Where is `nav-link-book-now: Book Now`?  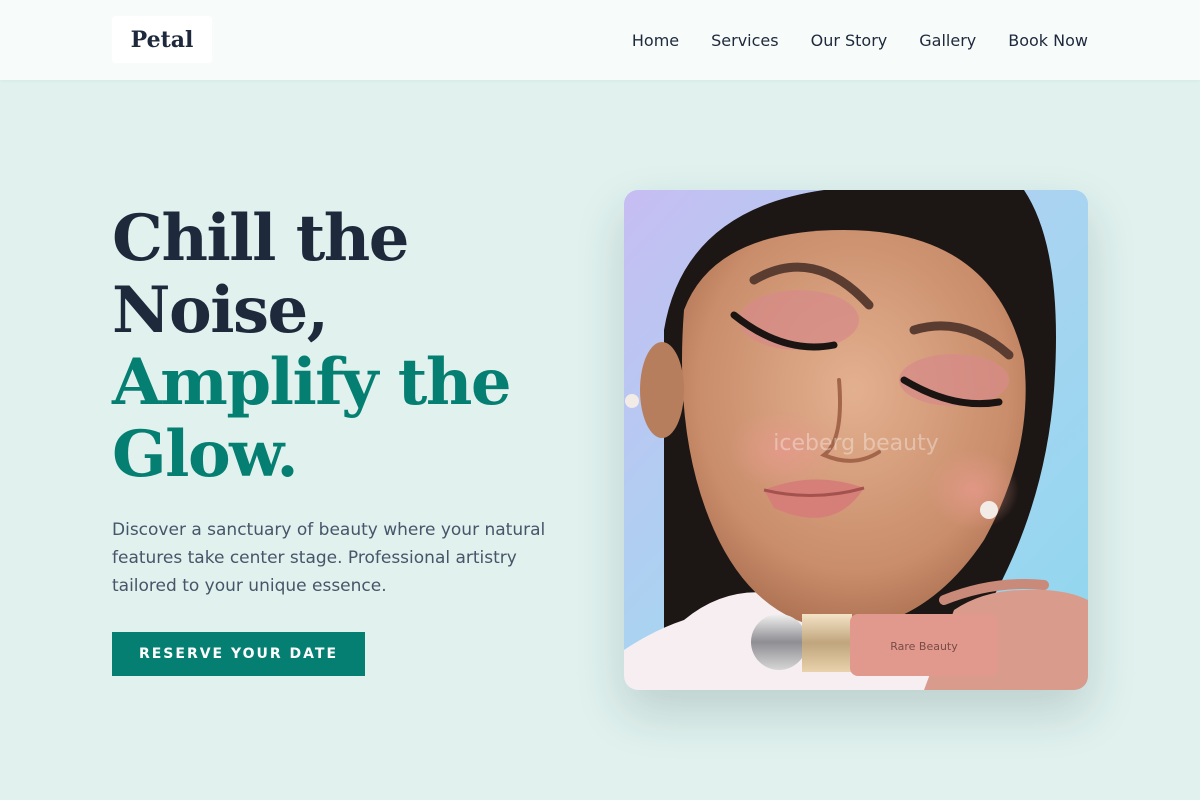 nav-link-book-now: Book Now is located at coordinates (1048, 40).